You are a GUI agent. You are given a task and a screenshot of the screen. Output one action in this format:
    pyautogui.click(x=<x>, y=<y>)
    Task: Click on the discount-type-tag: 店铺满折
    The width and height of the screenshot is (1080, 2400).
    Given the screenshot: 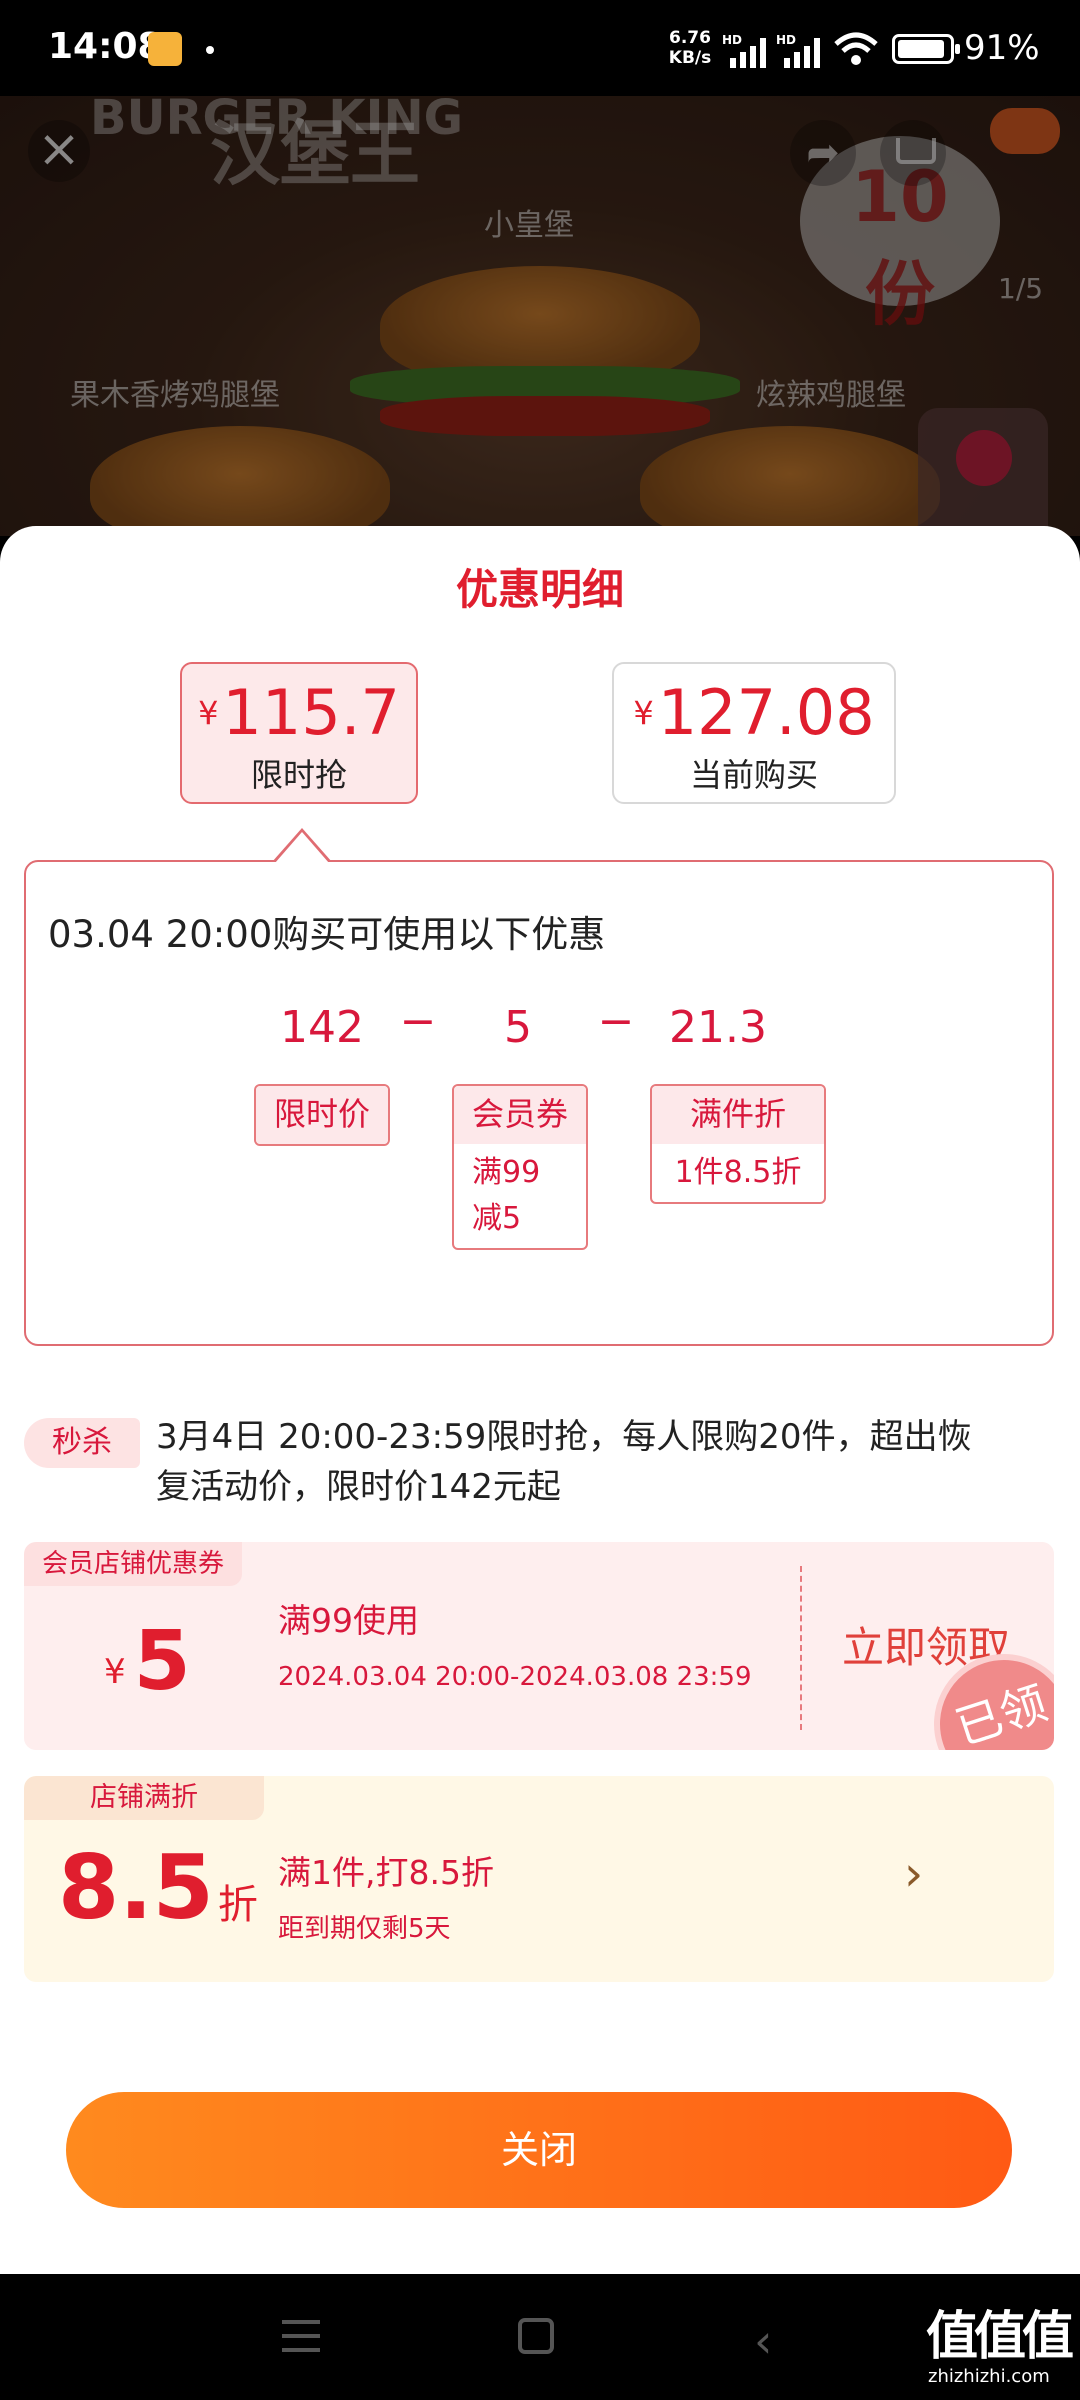 What is the action you would take?
    pyautogui.click(x=144, y=1798)
    